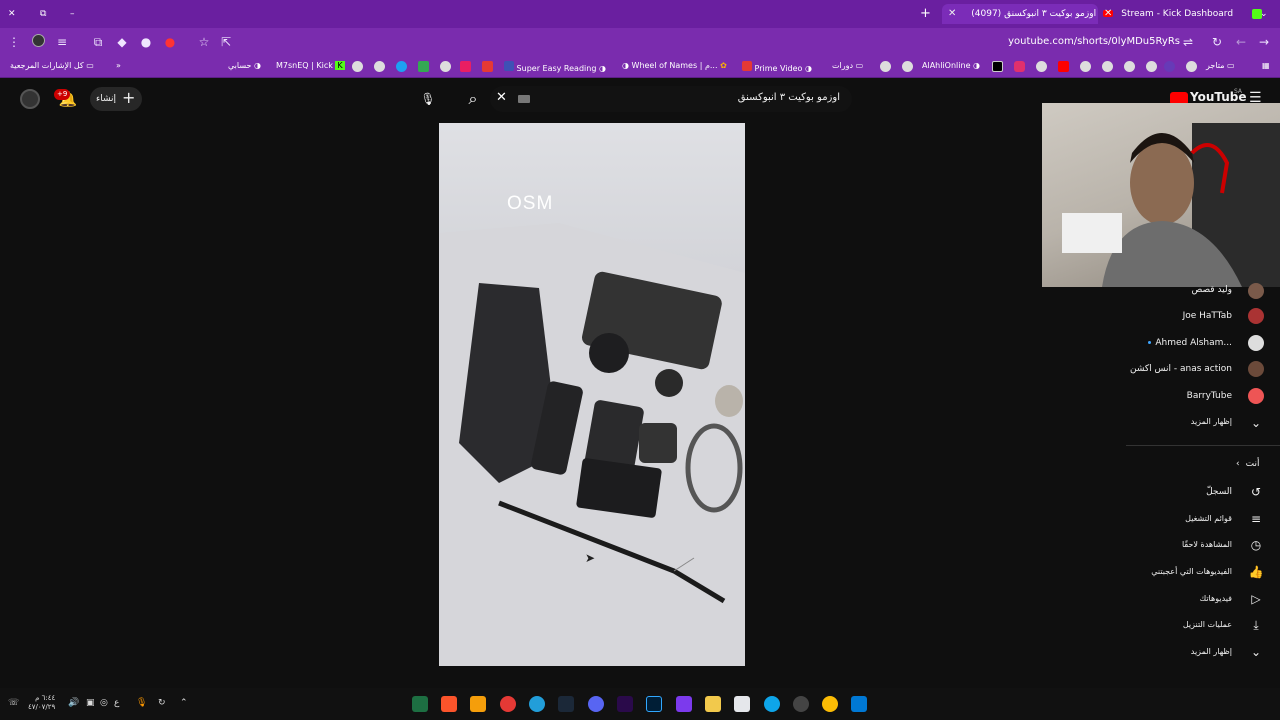 The width and height of the screenshot is (1280, 720). What do you see at coordinates (310, 65) in the screenshot?
I see `bookmark-item: M7snEQ | Kick K` at bounding box center [310, 65].